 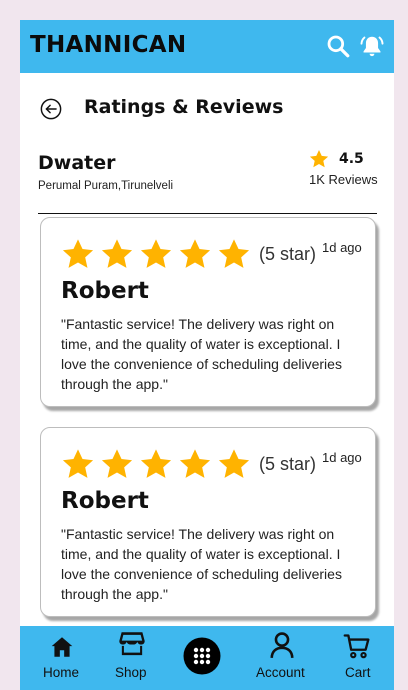 I want to click on app-bar: THANNICAN, so click(x=207, y=46).